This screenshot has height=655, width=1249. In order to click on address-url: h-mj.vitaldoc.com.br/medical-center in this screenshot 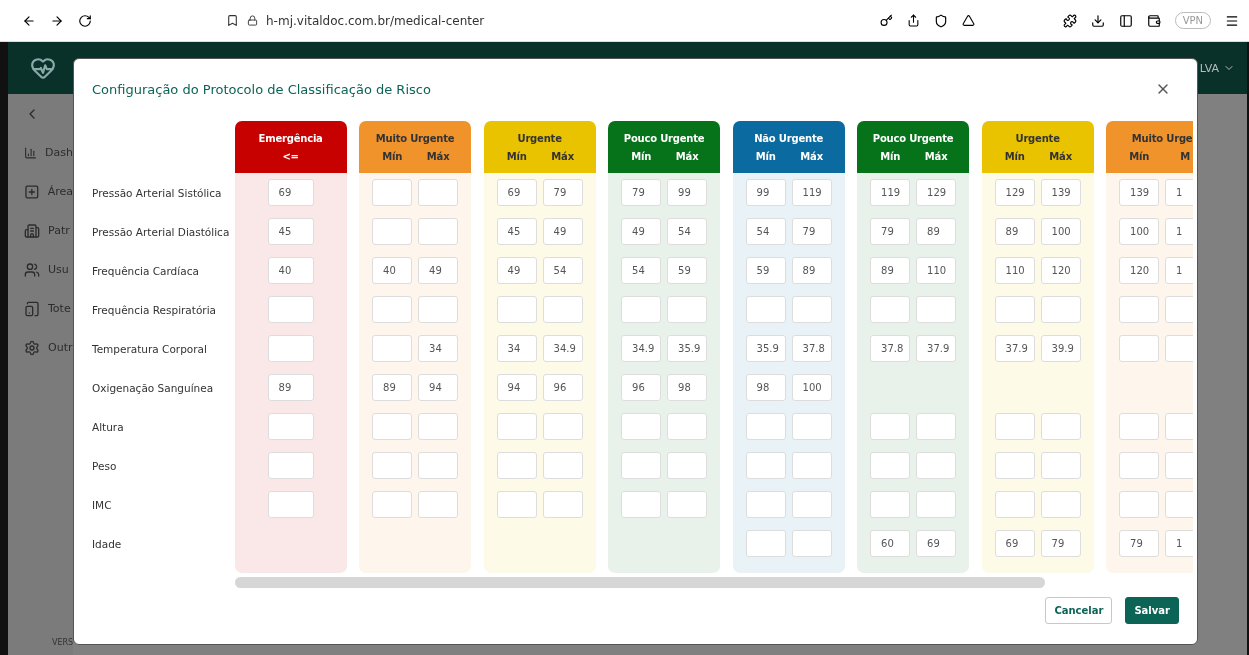, I will do `click(375, 20)`.